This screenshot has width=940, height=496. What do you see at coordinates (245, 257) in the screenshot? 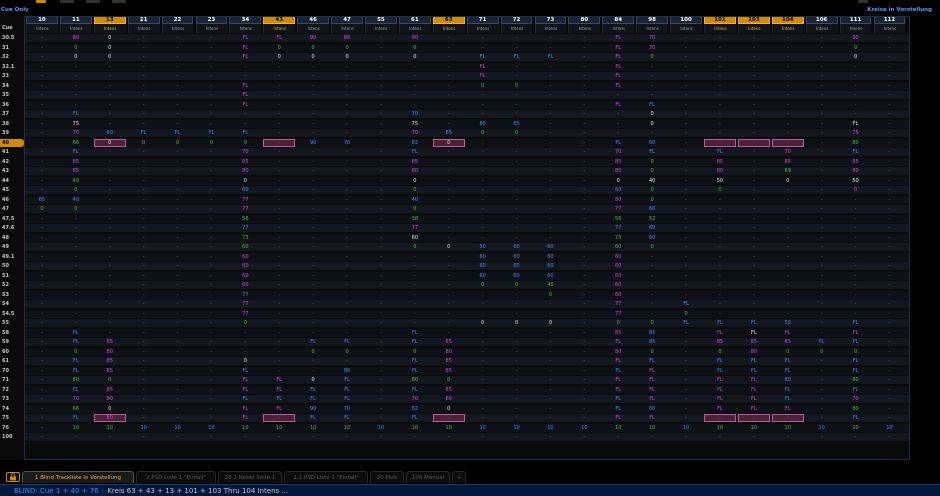
I see `level-cell: 60` at bounding box center [245, 257].